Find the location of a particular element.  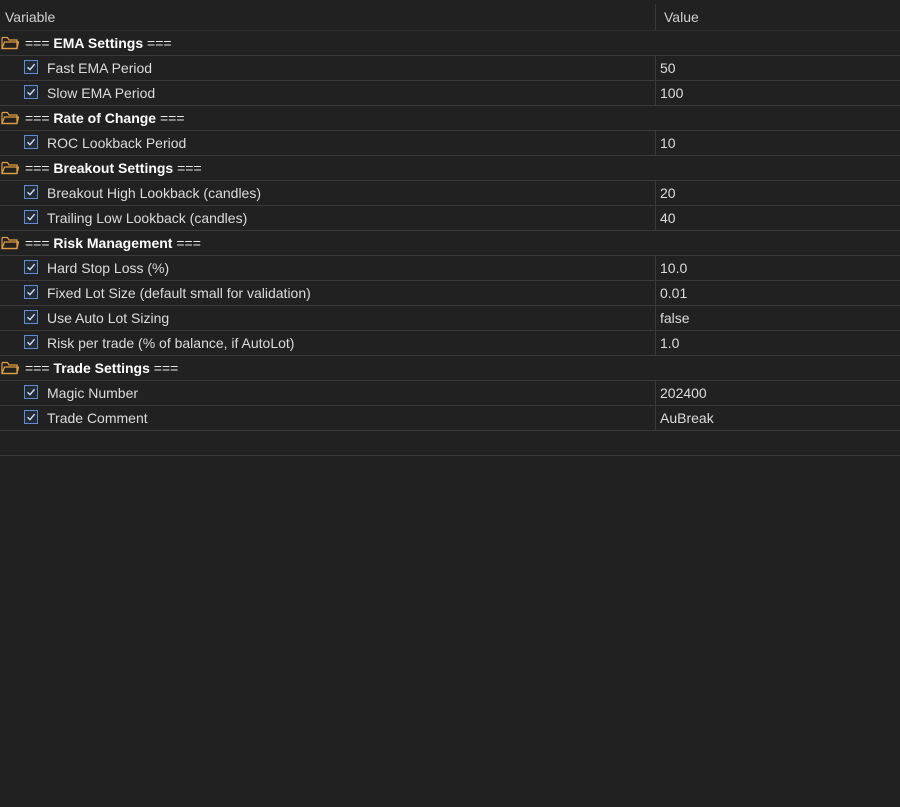

param-label: Hard Stop Loss (%) is located at coordinates (108, 268).